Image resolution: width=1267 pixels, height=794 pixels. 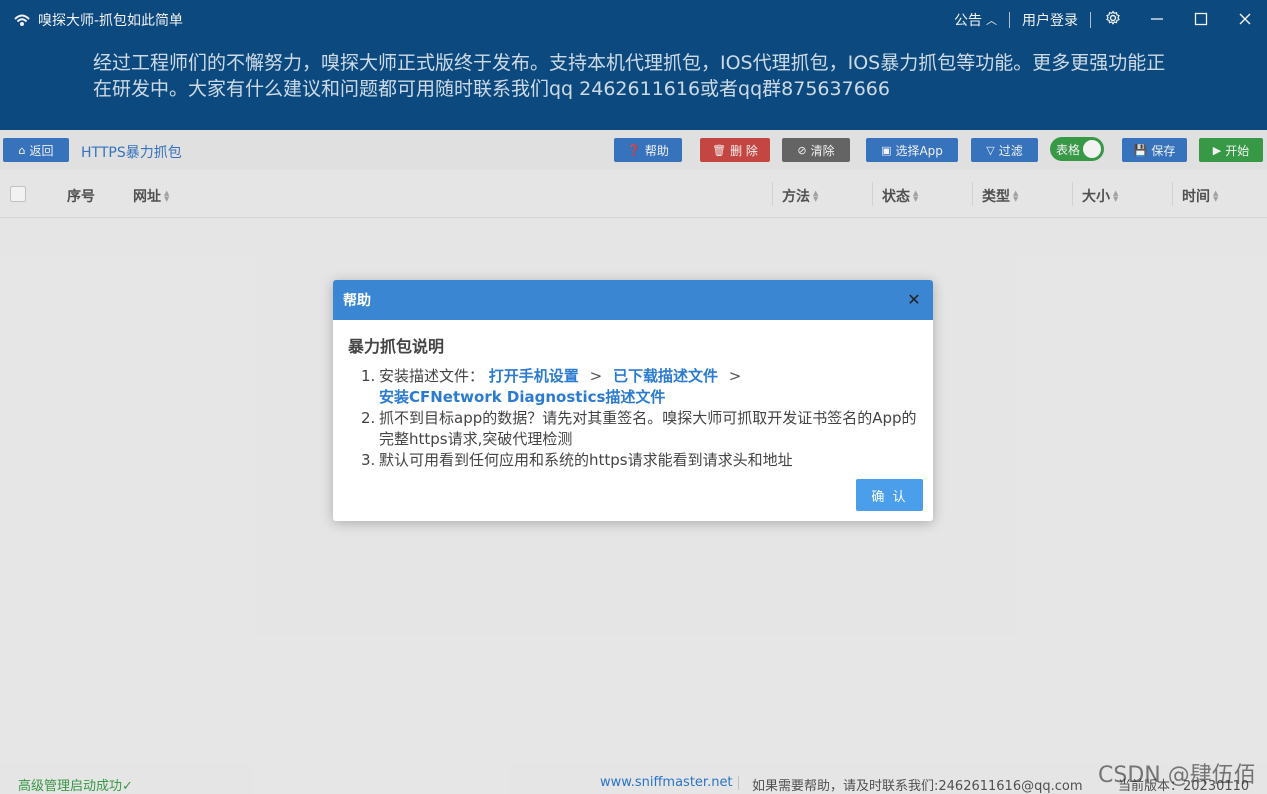 What do you see at coordinates (396, 346) in the screenshot?
I see `dialog-subtitle: 暴力抓包说明` at bounding box center [396, 346].